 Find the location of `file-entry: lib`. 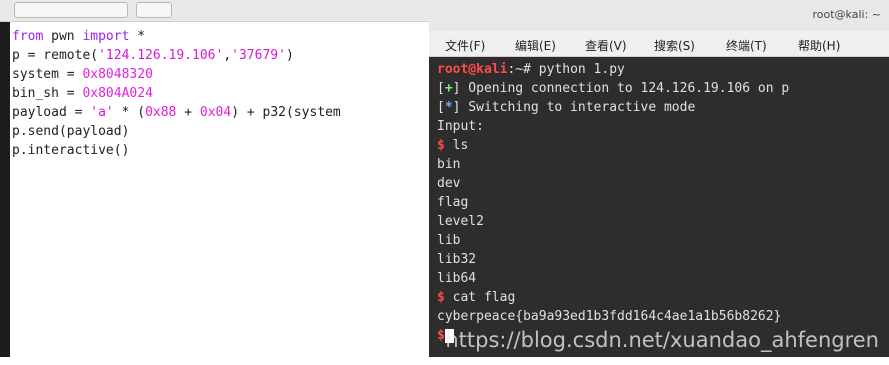

file-entry: lib is located at coordinates (449, 240).